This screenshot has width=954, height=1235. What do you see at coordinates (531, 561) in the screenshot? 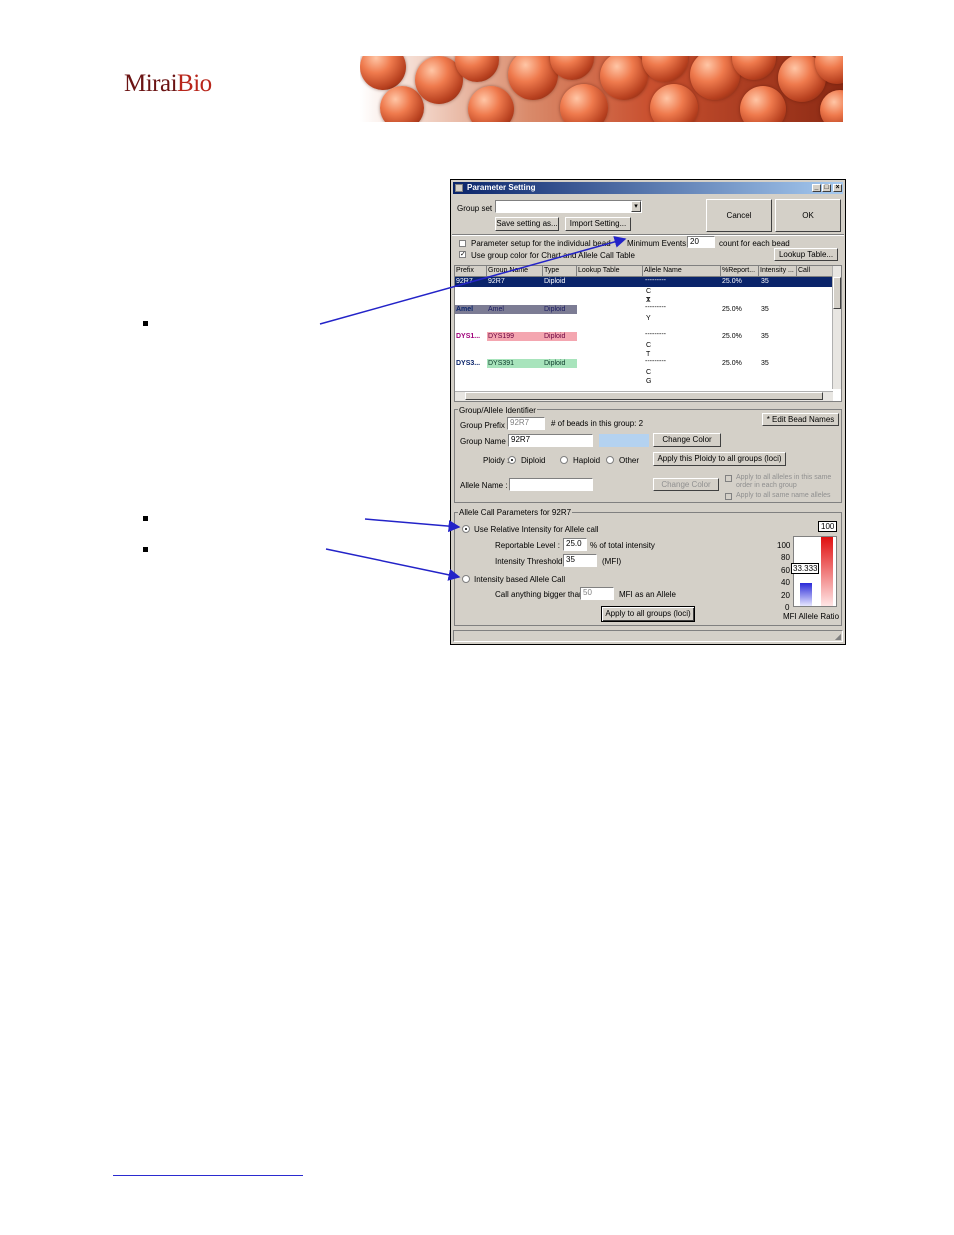
I see `intensity-threshold-label: Intensity Threshold :` at bounding box center [531, 561].